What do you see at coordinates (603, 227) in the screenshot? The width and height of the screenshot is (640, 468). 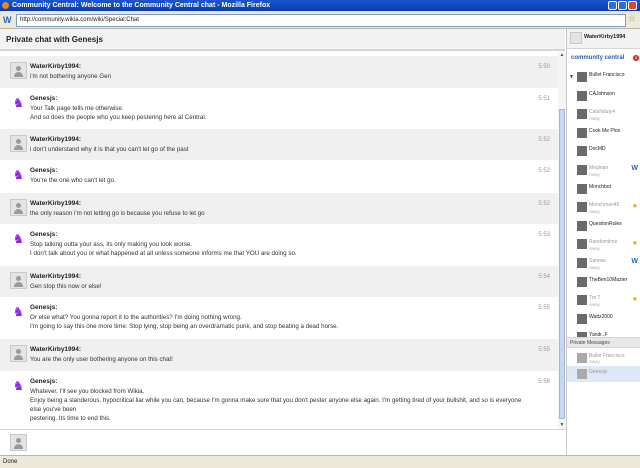 I see `user-list-item: QuestionRules` at bounding box center [603, 227].